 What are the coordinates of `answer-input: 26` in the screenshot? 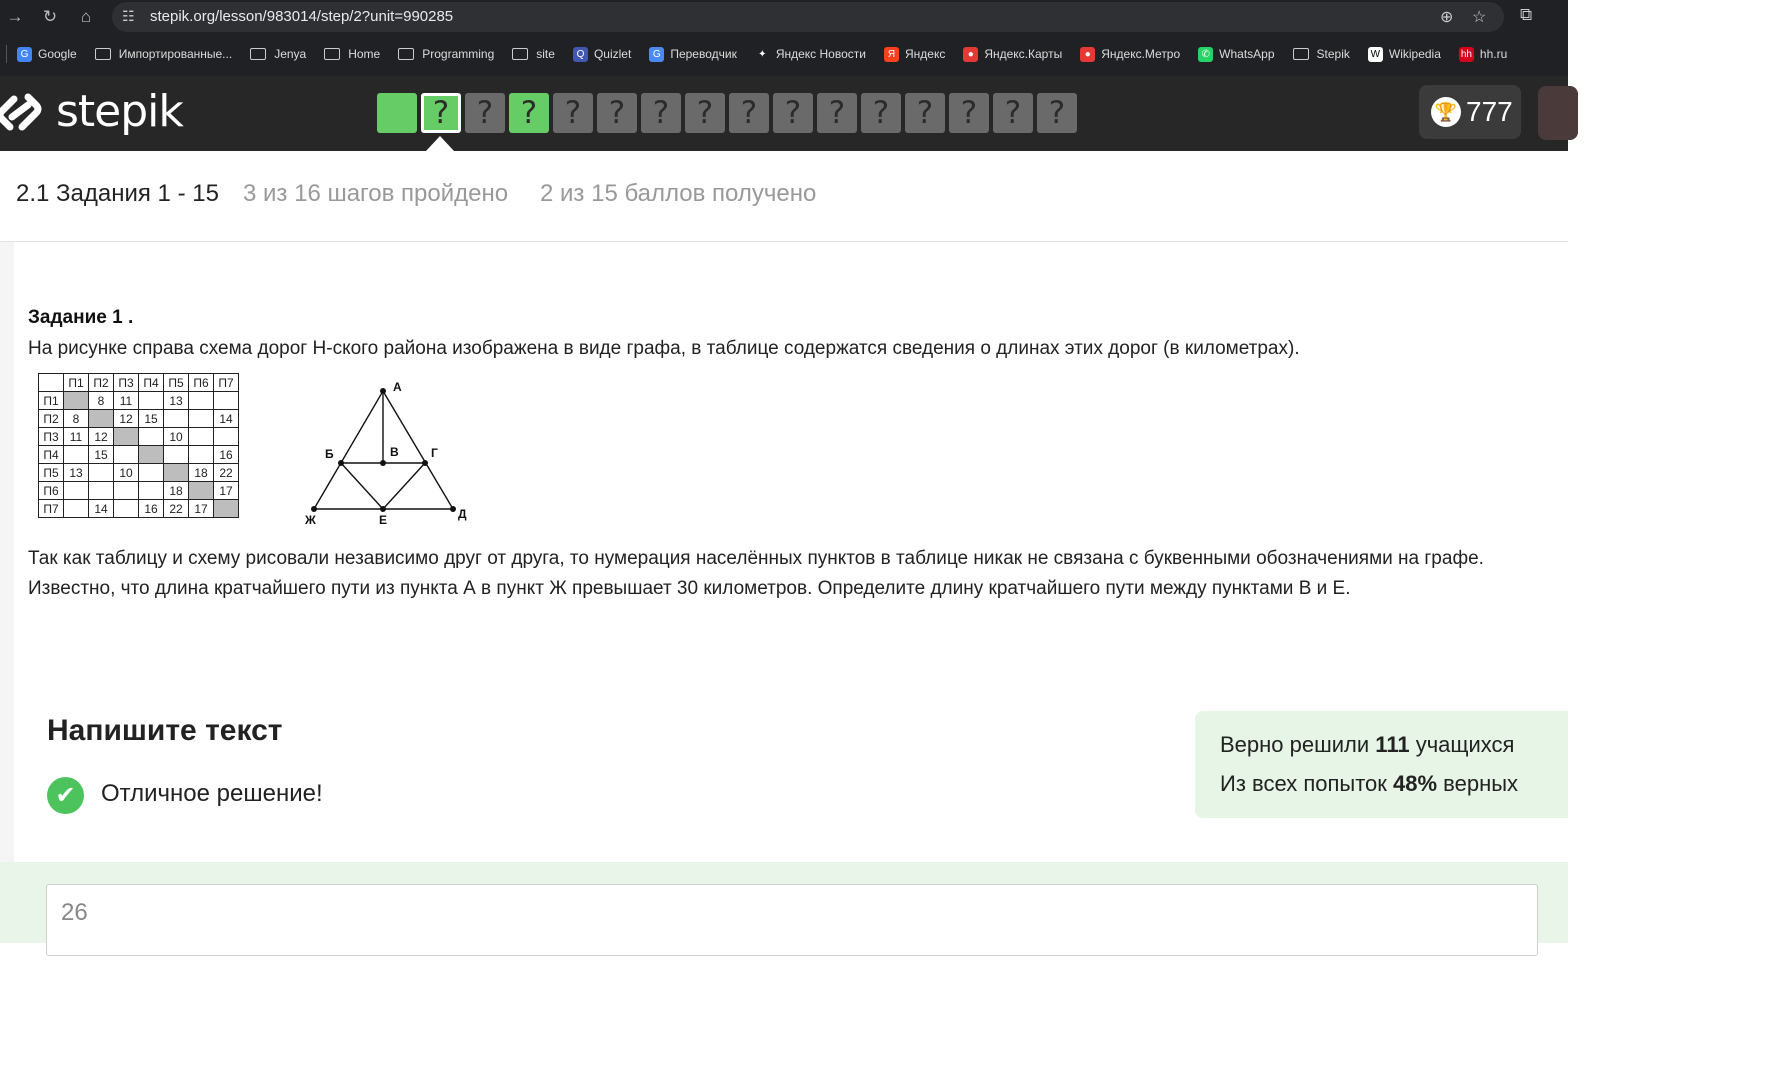 It's located at (792, 920).